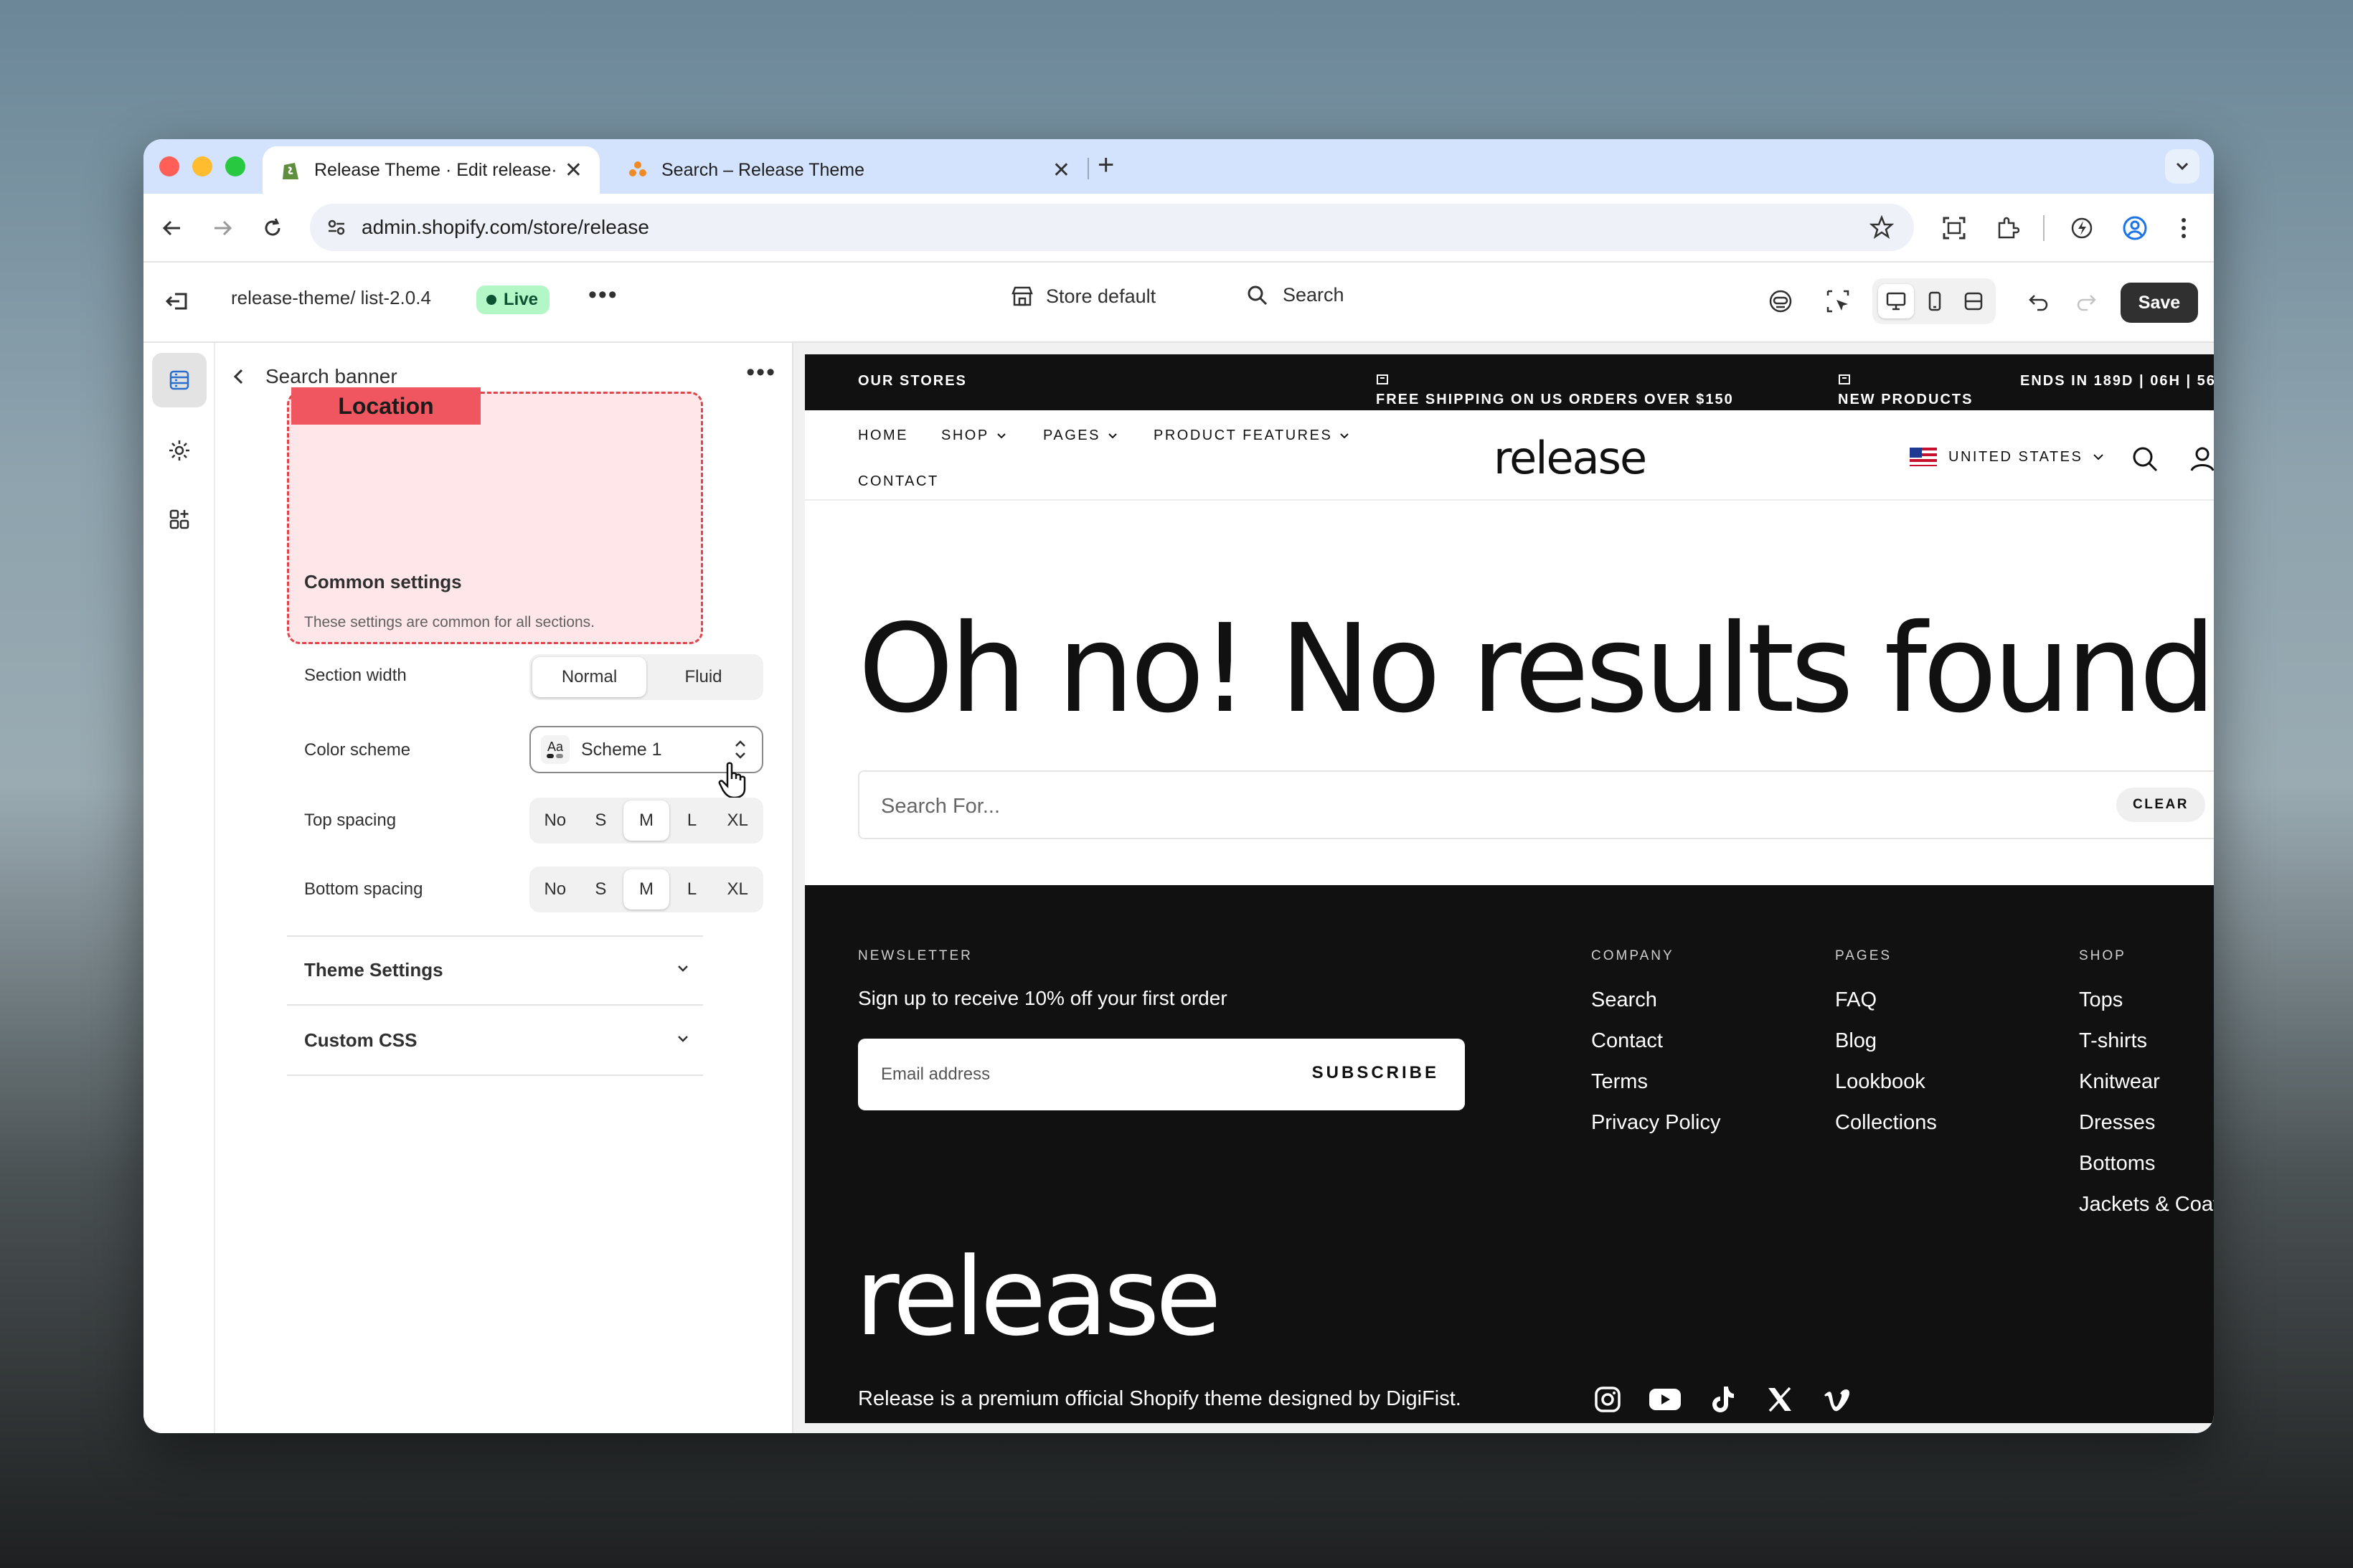  What do you see at coordinates (1896, 301) in the screenshot?
I see `desktop-preview-icon` at bounding box center [1896, 301].